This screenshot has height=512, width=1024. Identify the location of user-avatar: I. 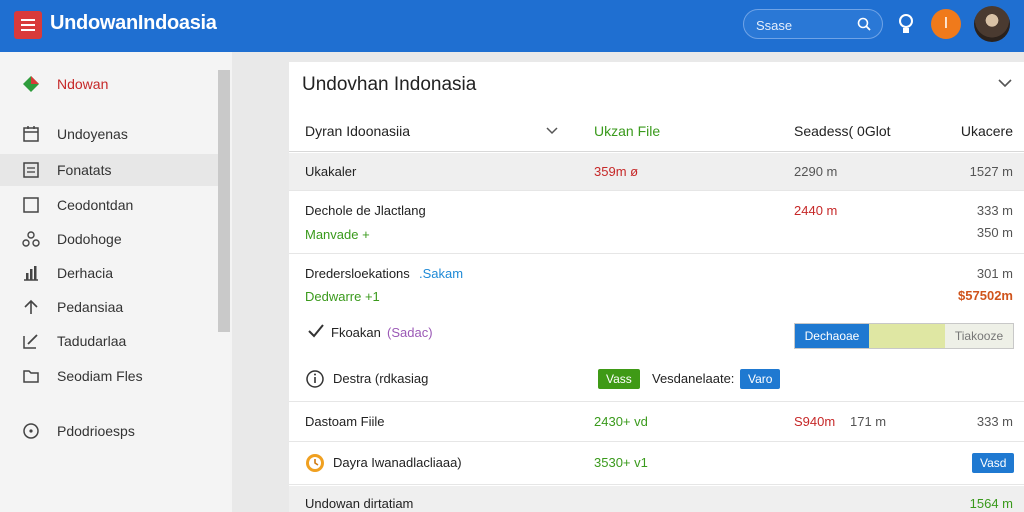
(946, 24).